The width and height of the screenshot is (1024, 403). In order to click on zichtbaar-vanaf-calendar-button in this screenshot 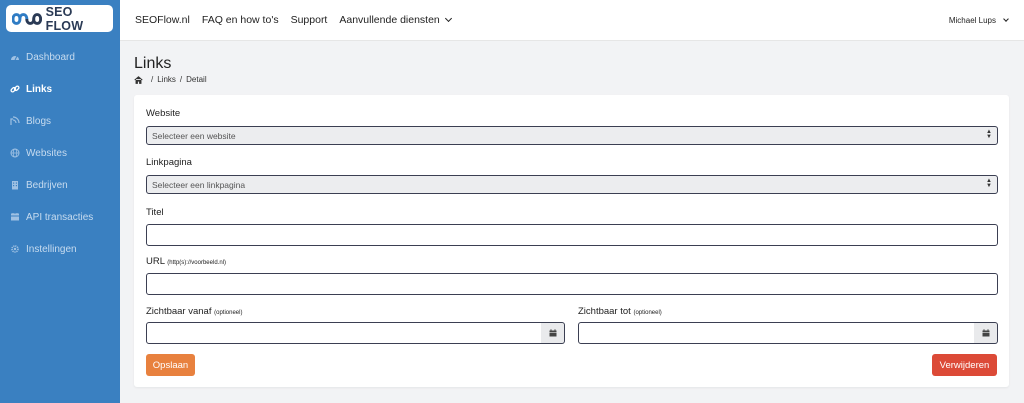, I will do `click(553, 333)`.